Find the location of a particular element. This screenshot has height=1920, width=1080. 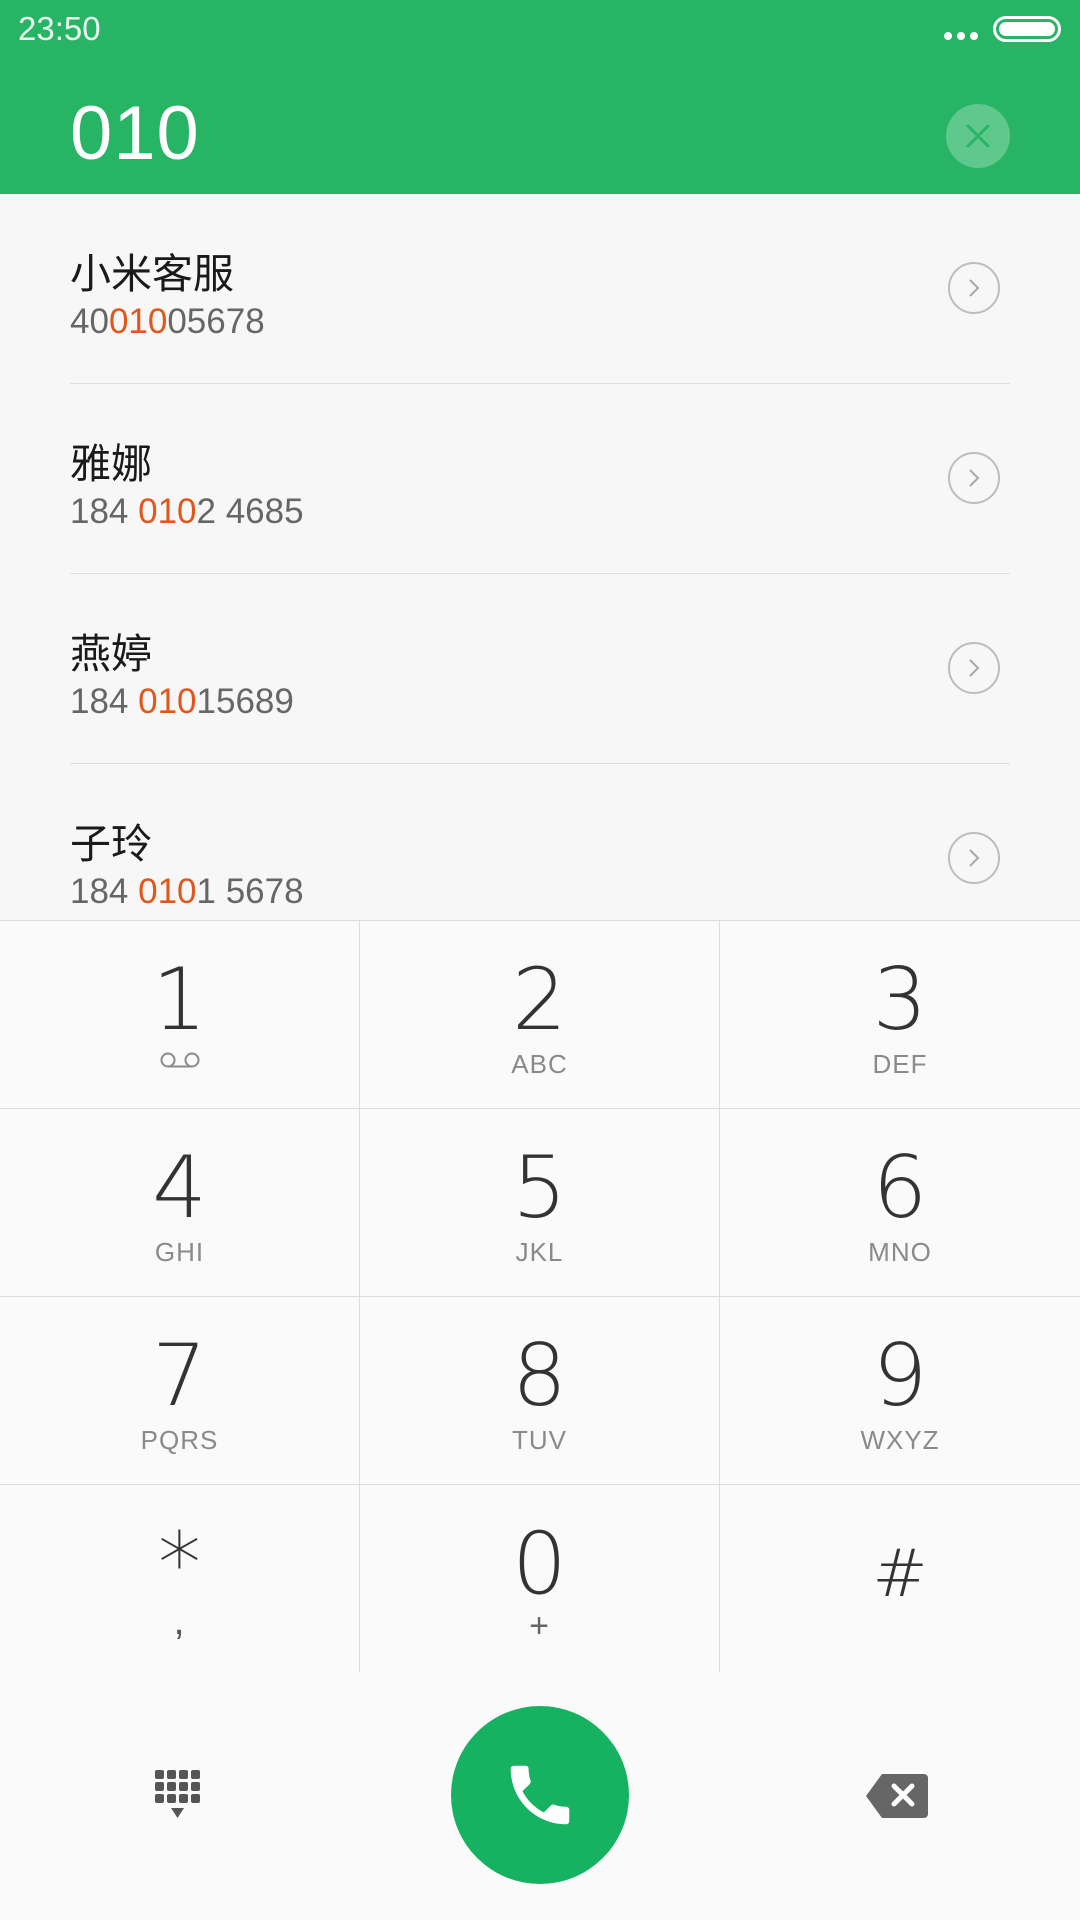

key-digit: 0 is located at coordinates (539, 1564).